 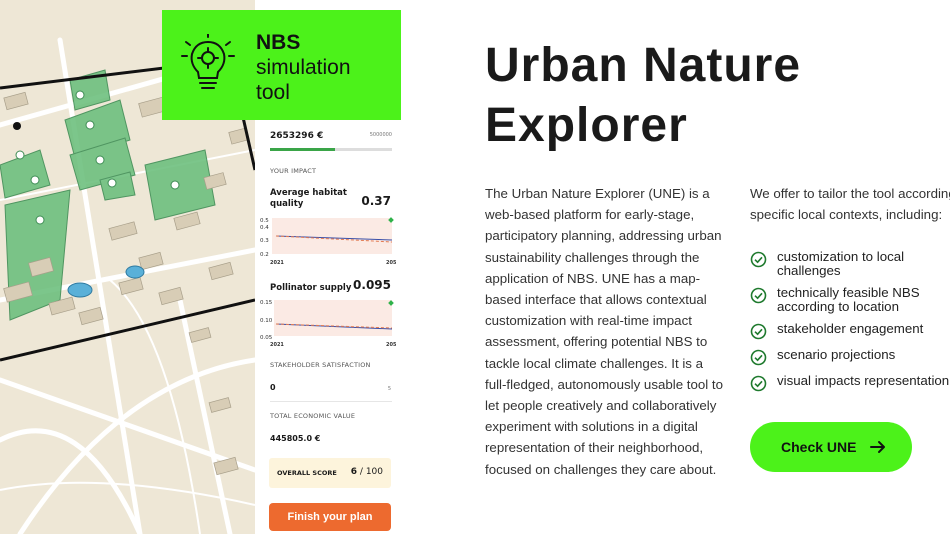 I want to click on habitat-title-2: quality, so click(x=287, y=204).